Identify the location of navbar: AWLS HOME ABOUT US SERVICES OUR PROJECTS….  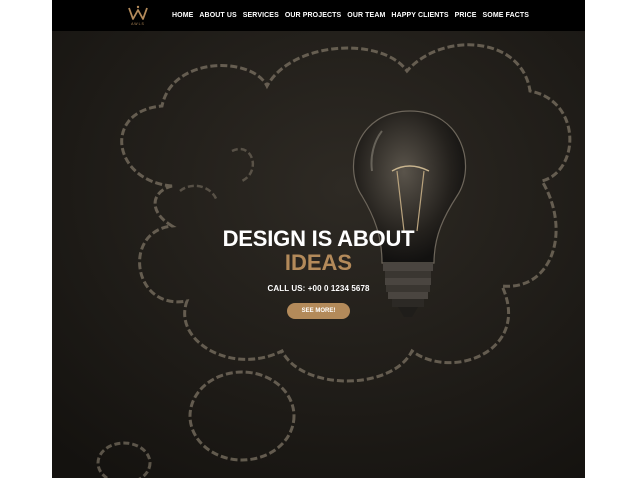
(318, 15).